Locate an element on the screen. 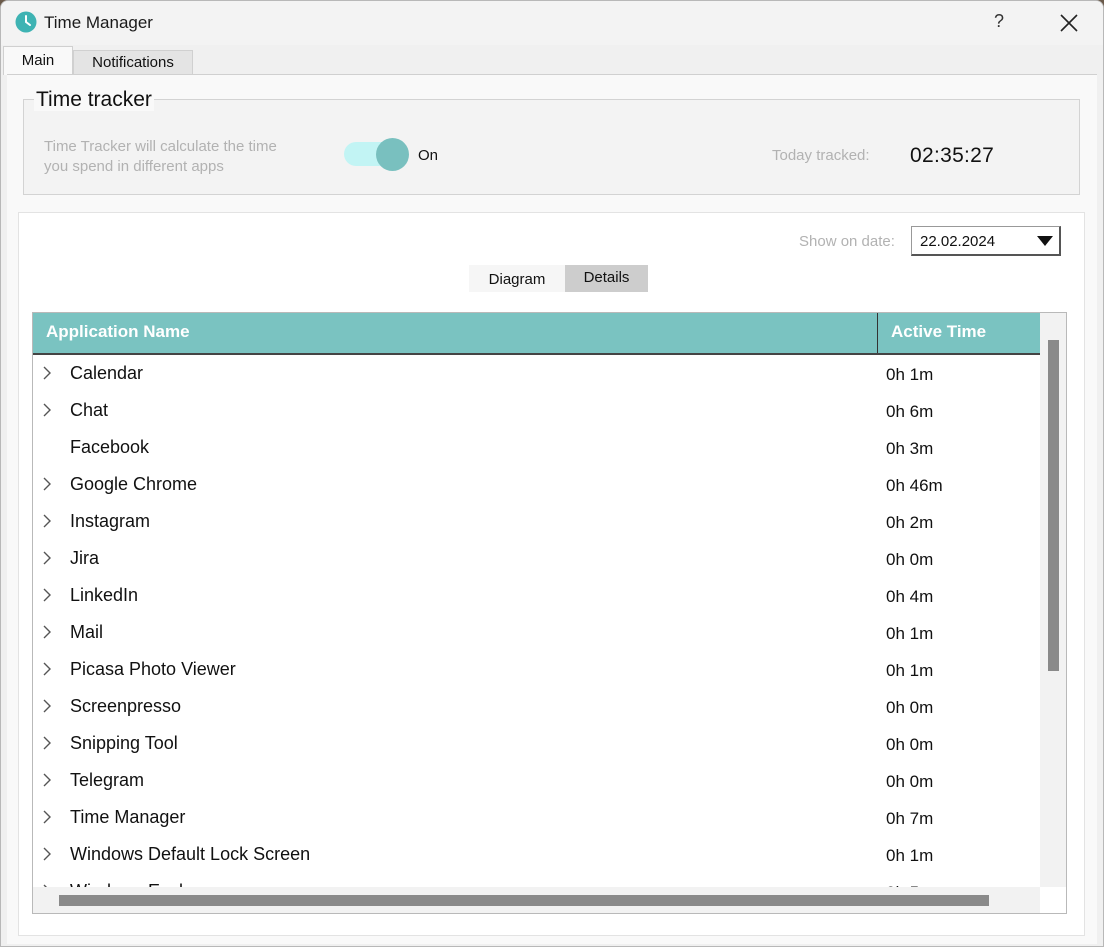 This screenshot has width=1104, height=947. date-label: Show on date: is located at coordinates (847, 241).